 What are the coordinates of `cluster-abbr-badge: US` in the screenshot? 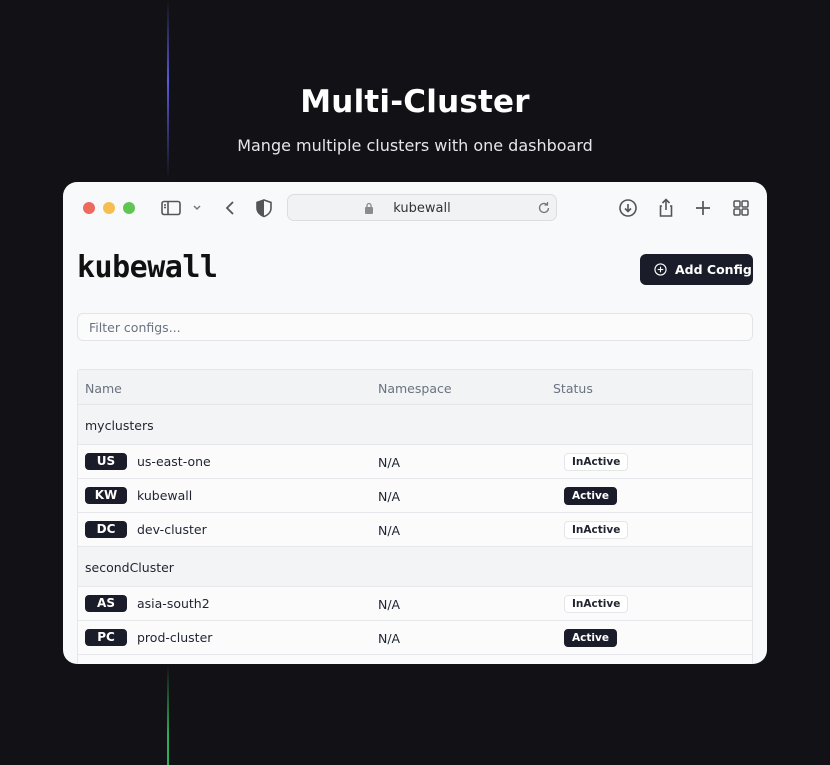 It's located at (106, 461).